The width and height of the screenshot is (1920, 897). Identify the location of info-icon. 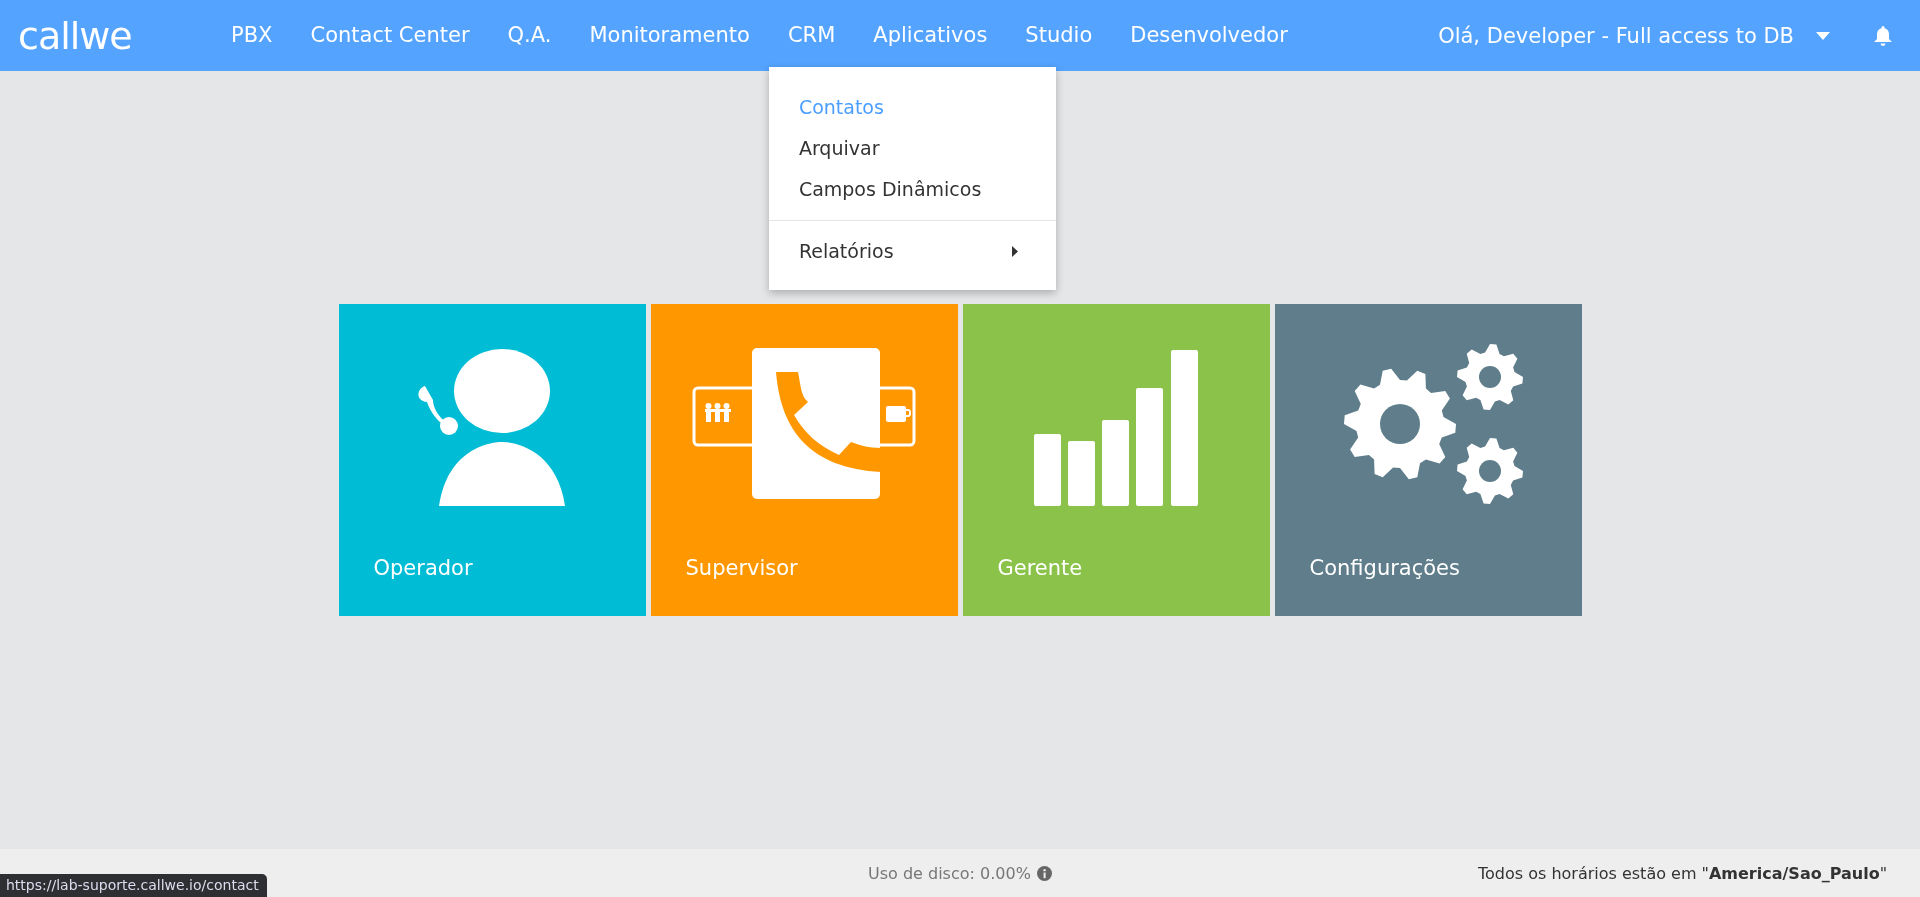
(1044, 873).